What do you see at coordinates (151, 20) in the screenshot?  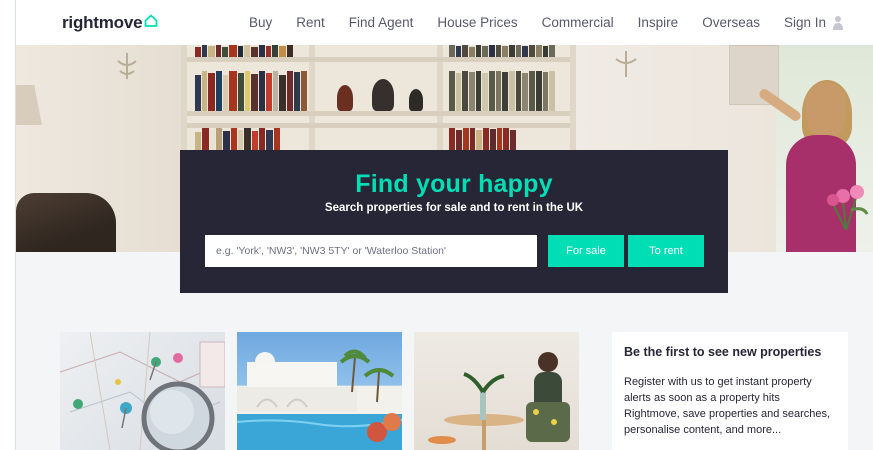 I see `house-logo-icon` at bounding box center [151, 20].